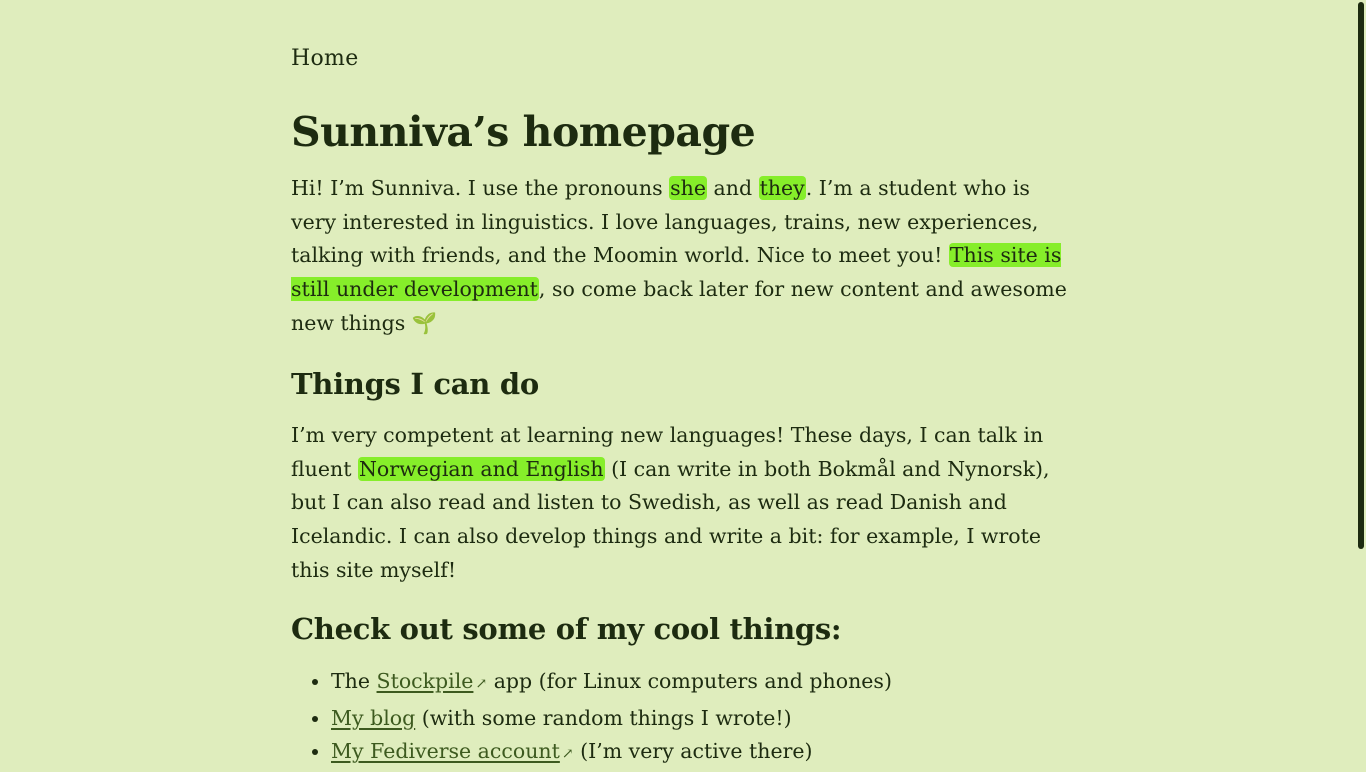 The height and width of the screenshot is (772, 1366). Describe the element at coordinates (445, 751) in the screenshot. I see `fediverse-link-label: My Fediverse account` at that location.